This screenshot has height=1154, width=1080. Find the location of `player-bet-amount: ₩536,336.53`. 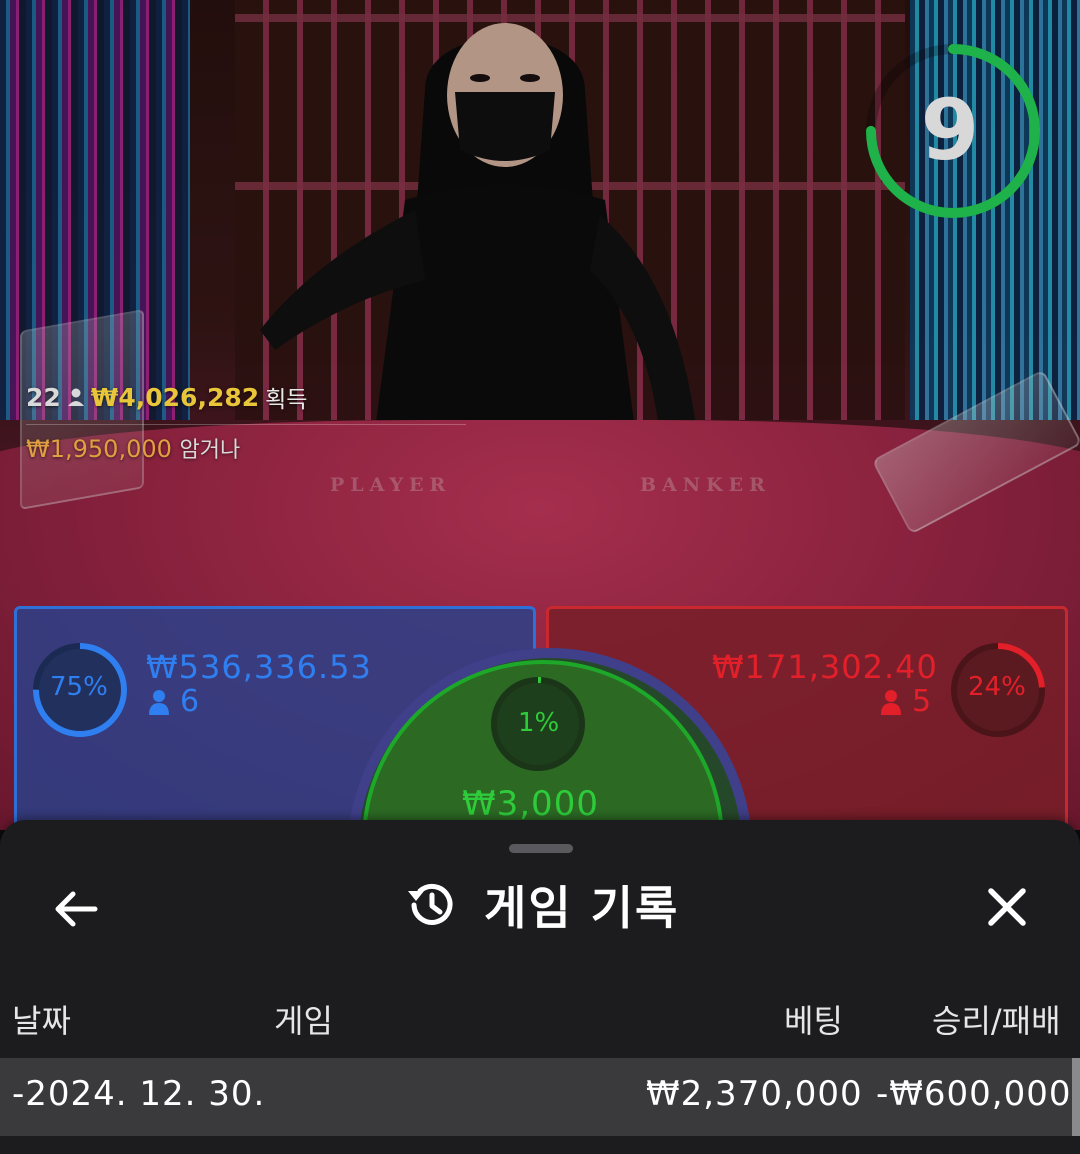

player-bet-amount: ₩536,336.53 is located at coordinates (259, 667).